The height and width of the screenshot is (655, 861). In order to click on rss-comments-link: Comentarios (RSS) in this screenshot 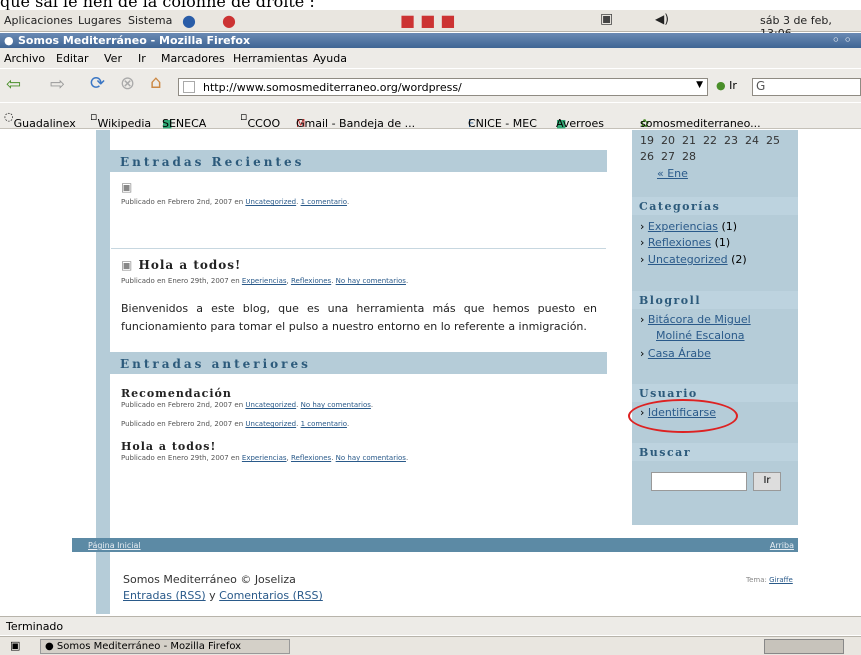, I will do `click(271, 595)`.